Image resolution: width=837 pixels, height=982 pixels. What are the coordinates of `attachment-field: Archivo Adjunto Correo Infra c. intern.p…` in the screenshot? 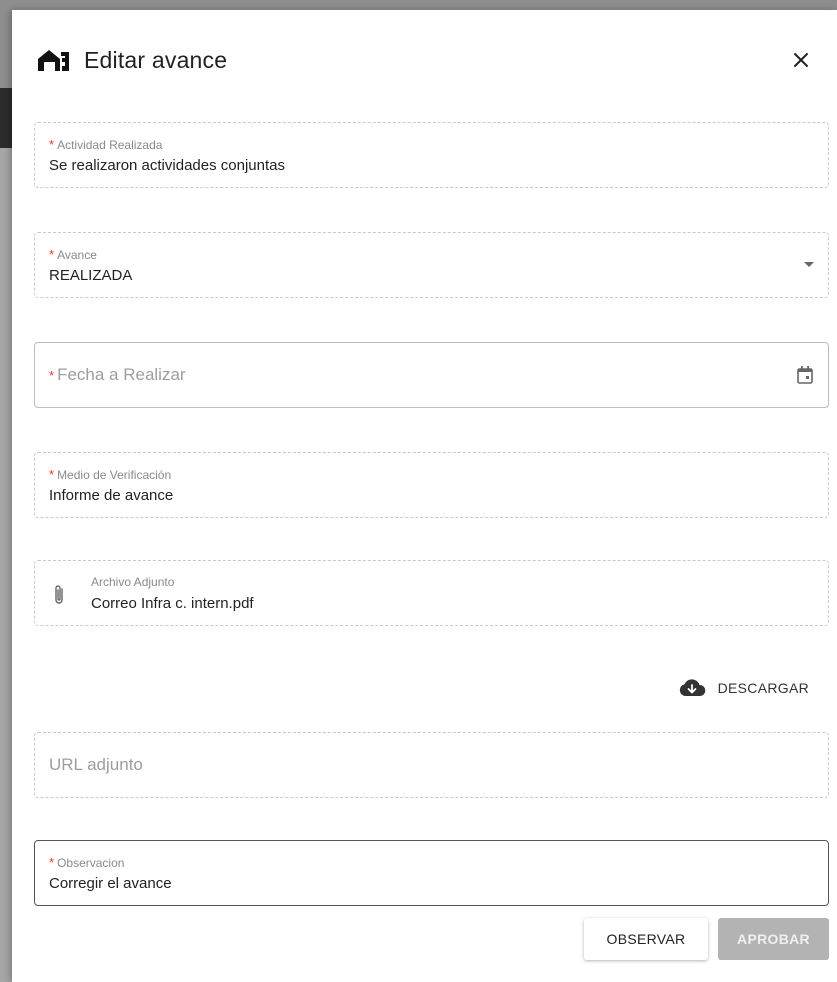 It's located at (431, 593).